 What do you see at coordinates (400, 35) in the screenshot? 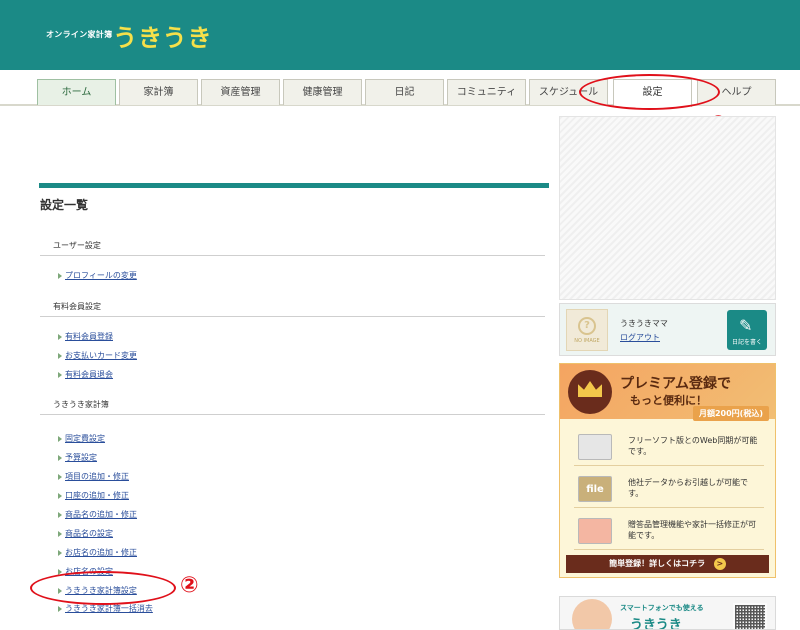
I see `app-header: オンライン家計簿 うきうき` at bounding box center [400, 35].